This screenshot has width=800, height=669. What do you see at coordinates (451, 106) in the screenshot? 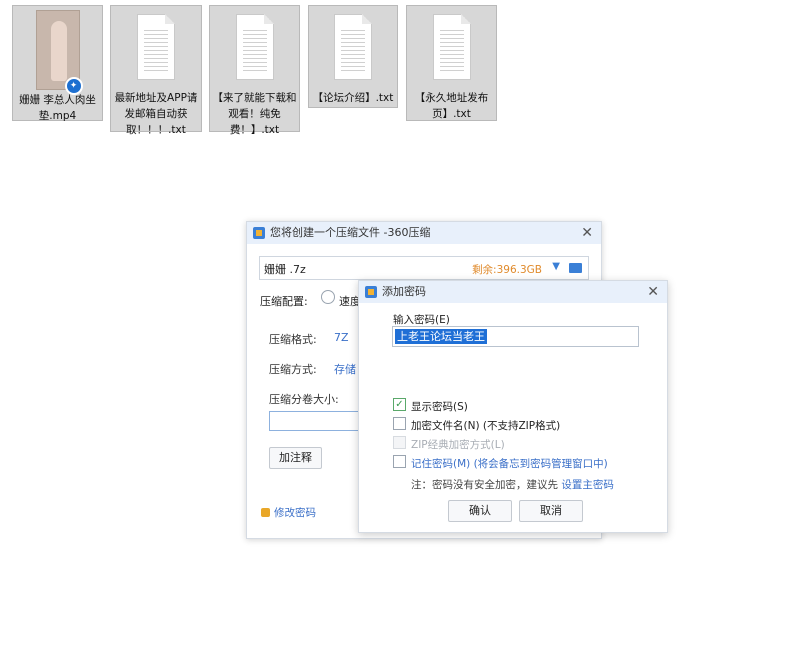
I see `file-name: 【永久地址发布页】.txt` at bounding box center [451, 106].